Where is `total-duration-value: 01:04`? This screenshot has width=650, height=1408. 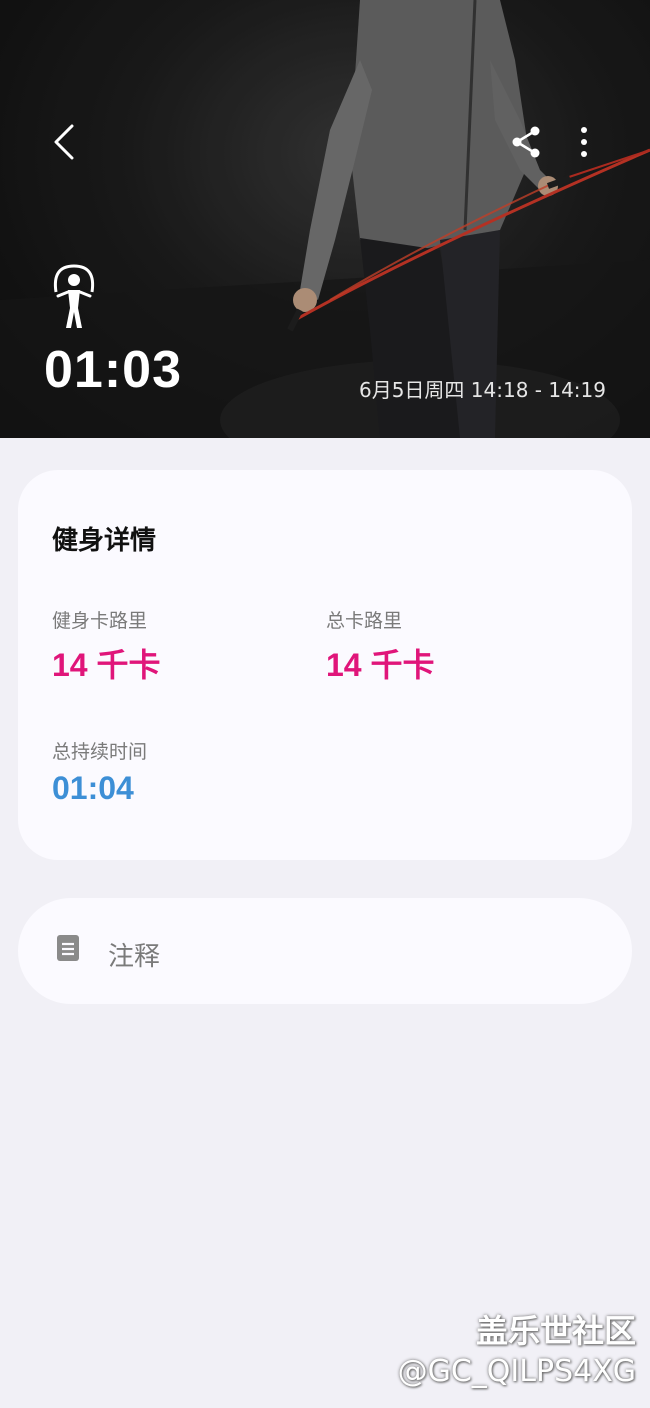
total-duration-value: 01:04 is located at coordinates (93, 788).